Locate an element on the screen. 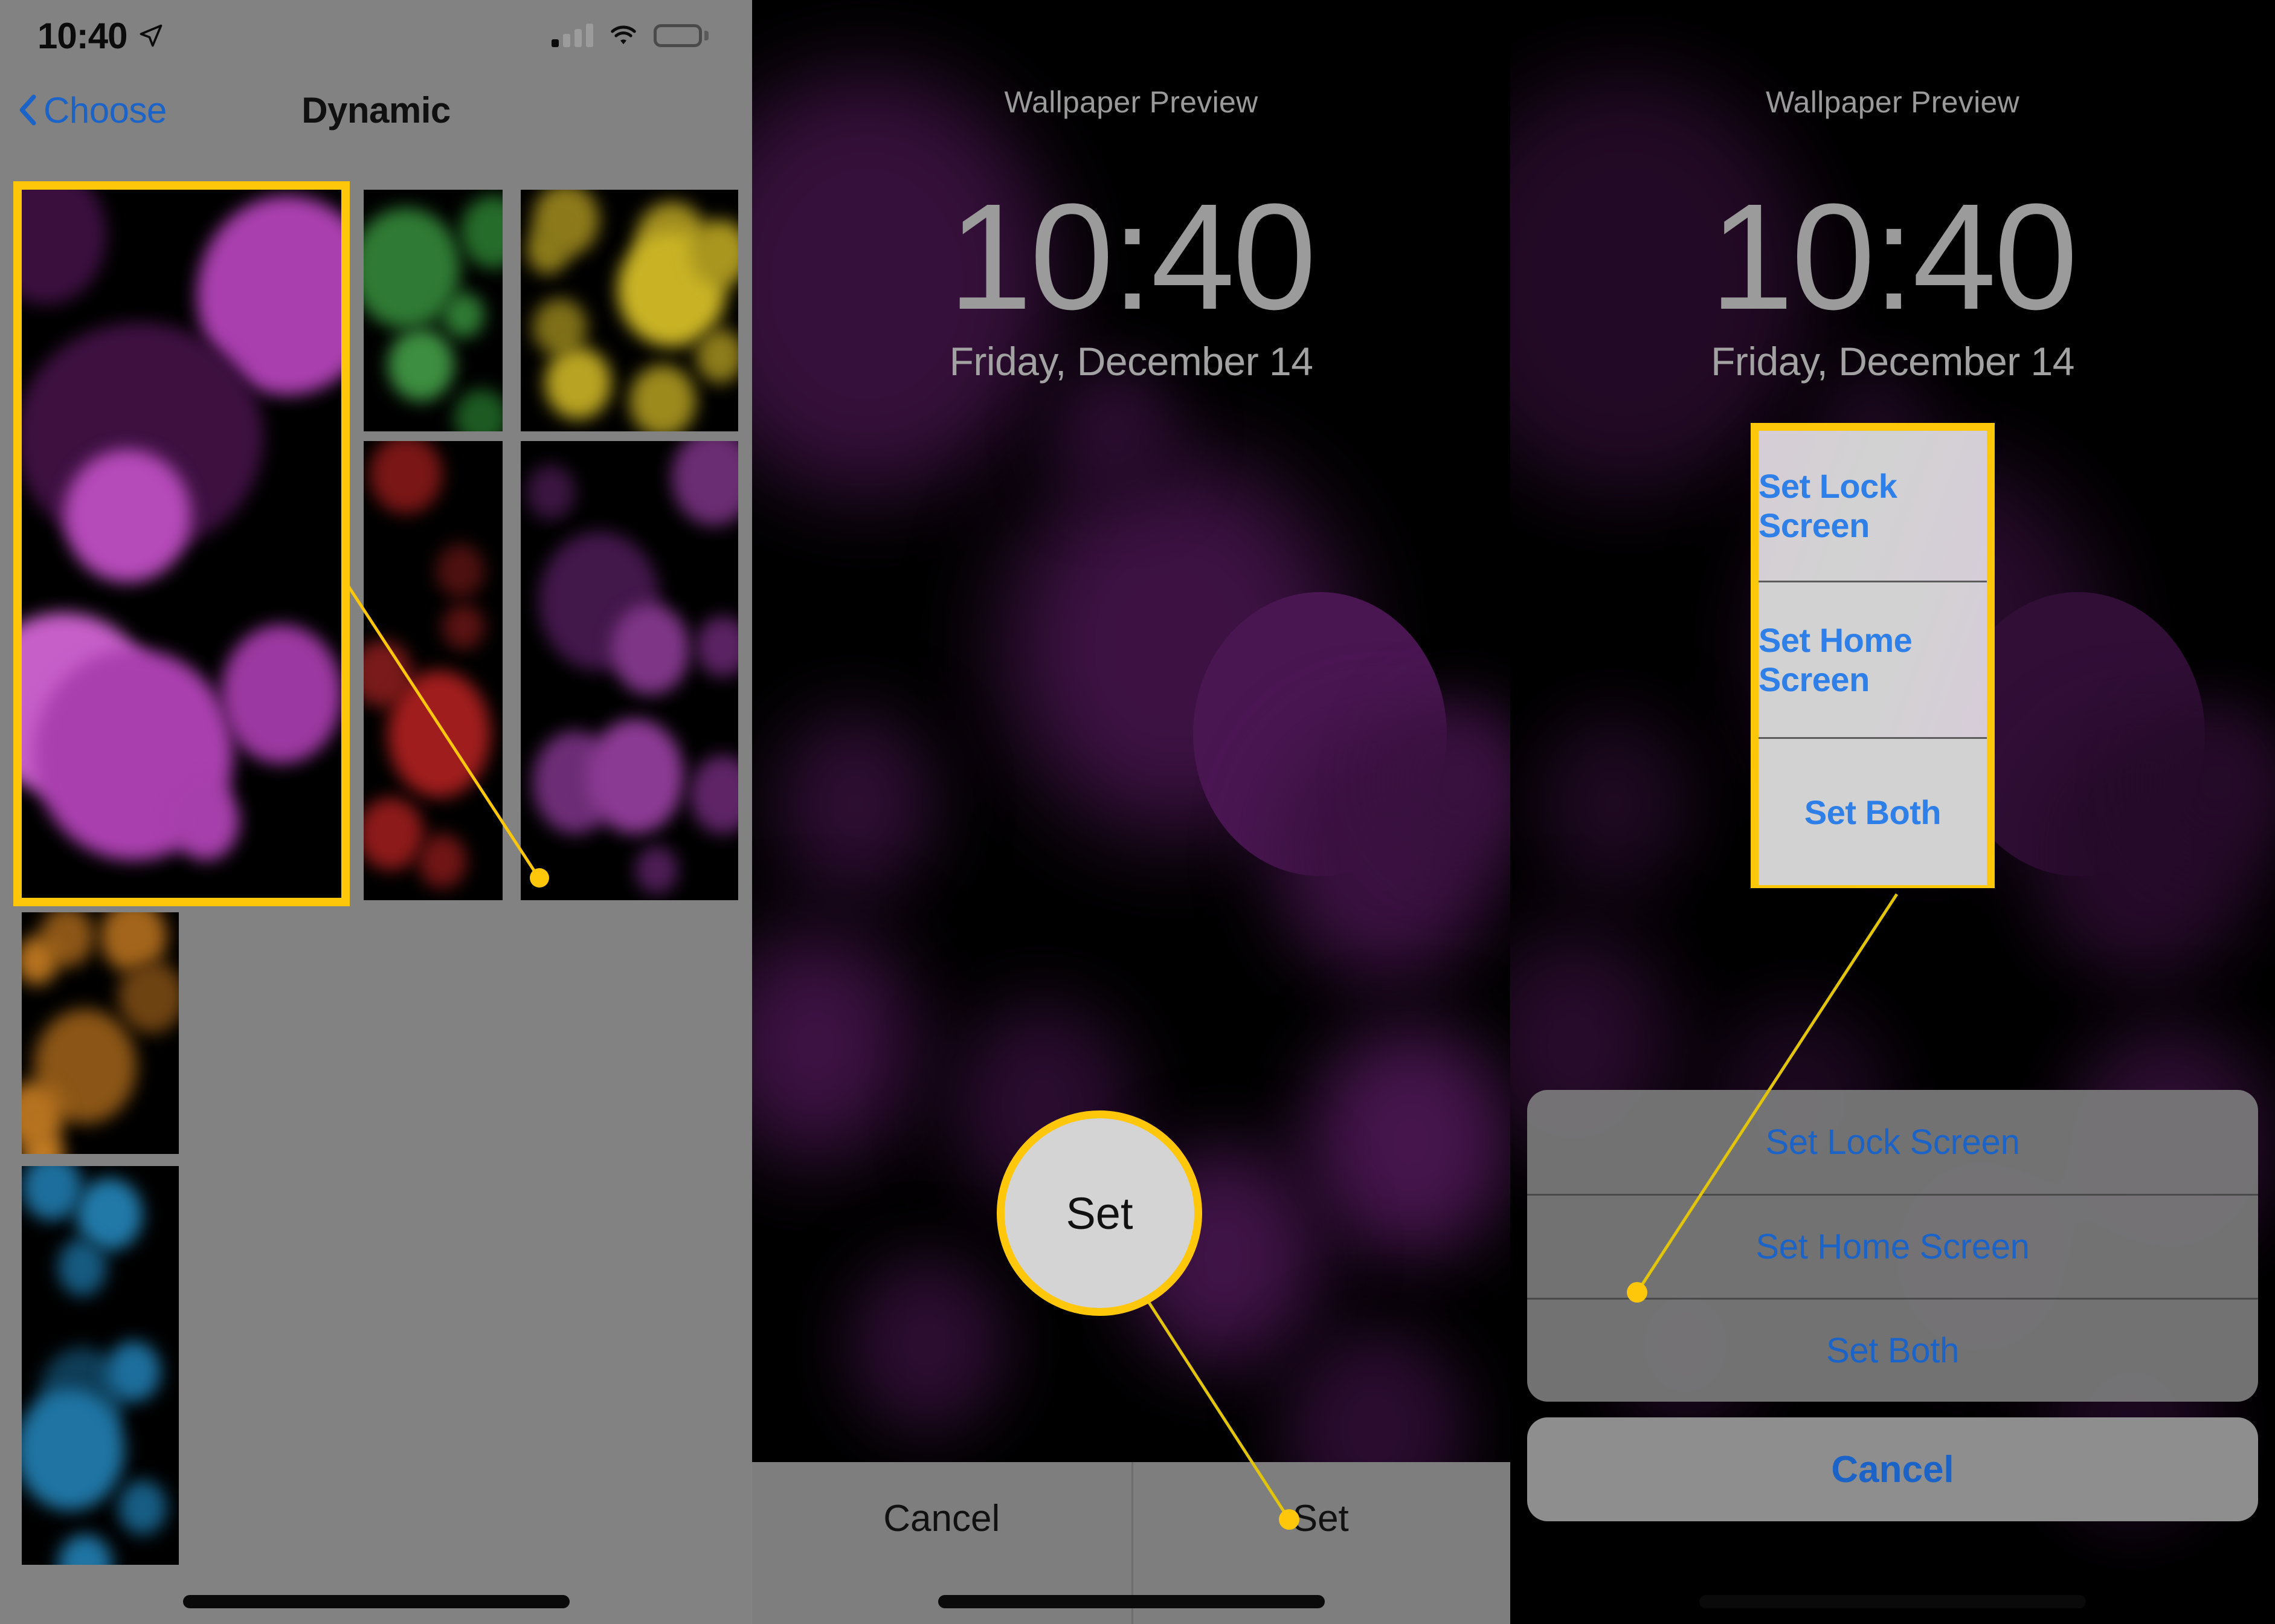  cellular-signal-icon is located at coordinates (572, 35).